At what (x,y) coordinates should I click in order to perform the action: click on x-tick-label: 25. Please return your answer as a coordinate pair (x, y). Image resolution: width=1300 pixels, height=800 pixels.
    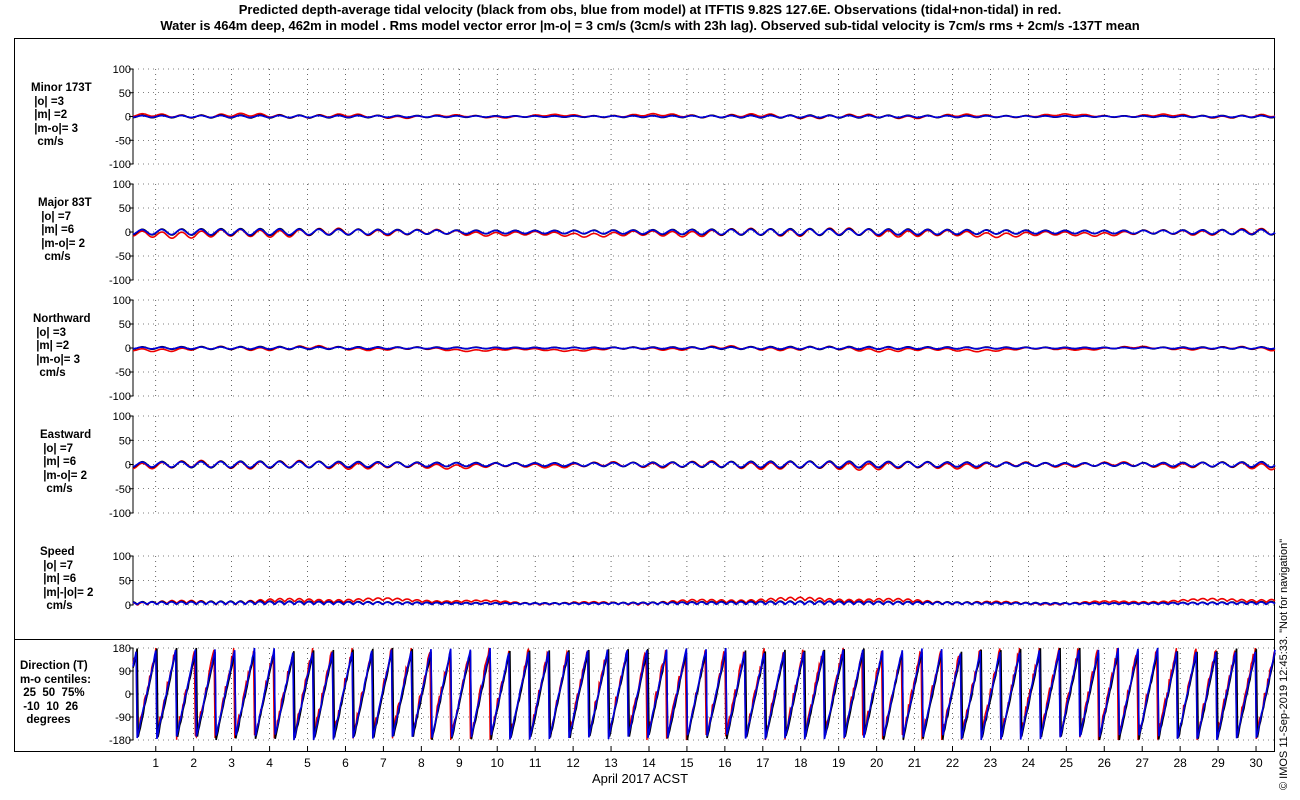
    Looking at the image, I should click on (1067, 763).